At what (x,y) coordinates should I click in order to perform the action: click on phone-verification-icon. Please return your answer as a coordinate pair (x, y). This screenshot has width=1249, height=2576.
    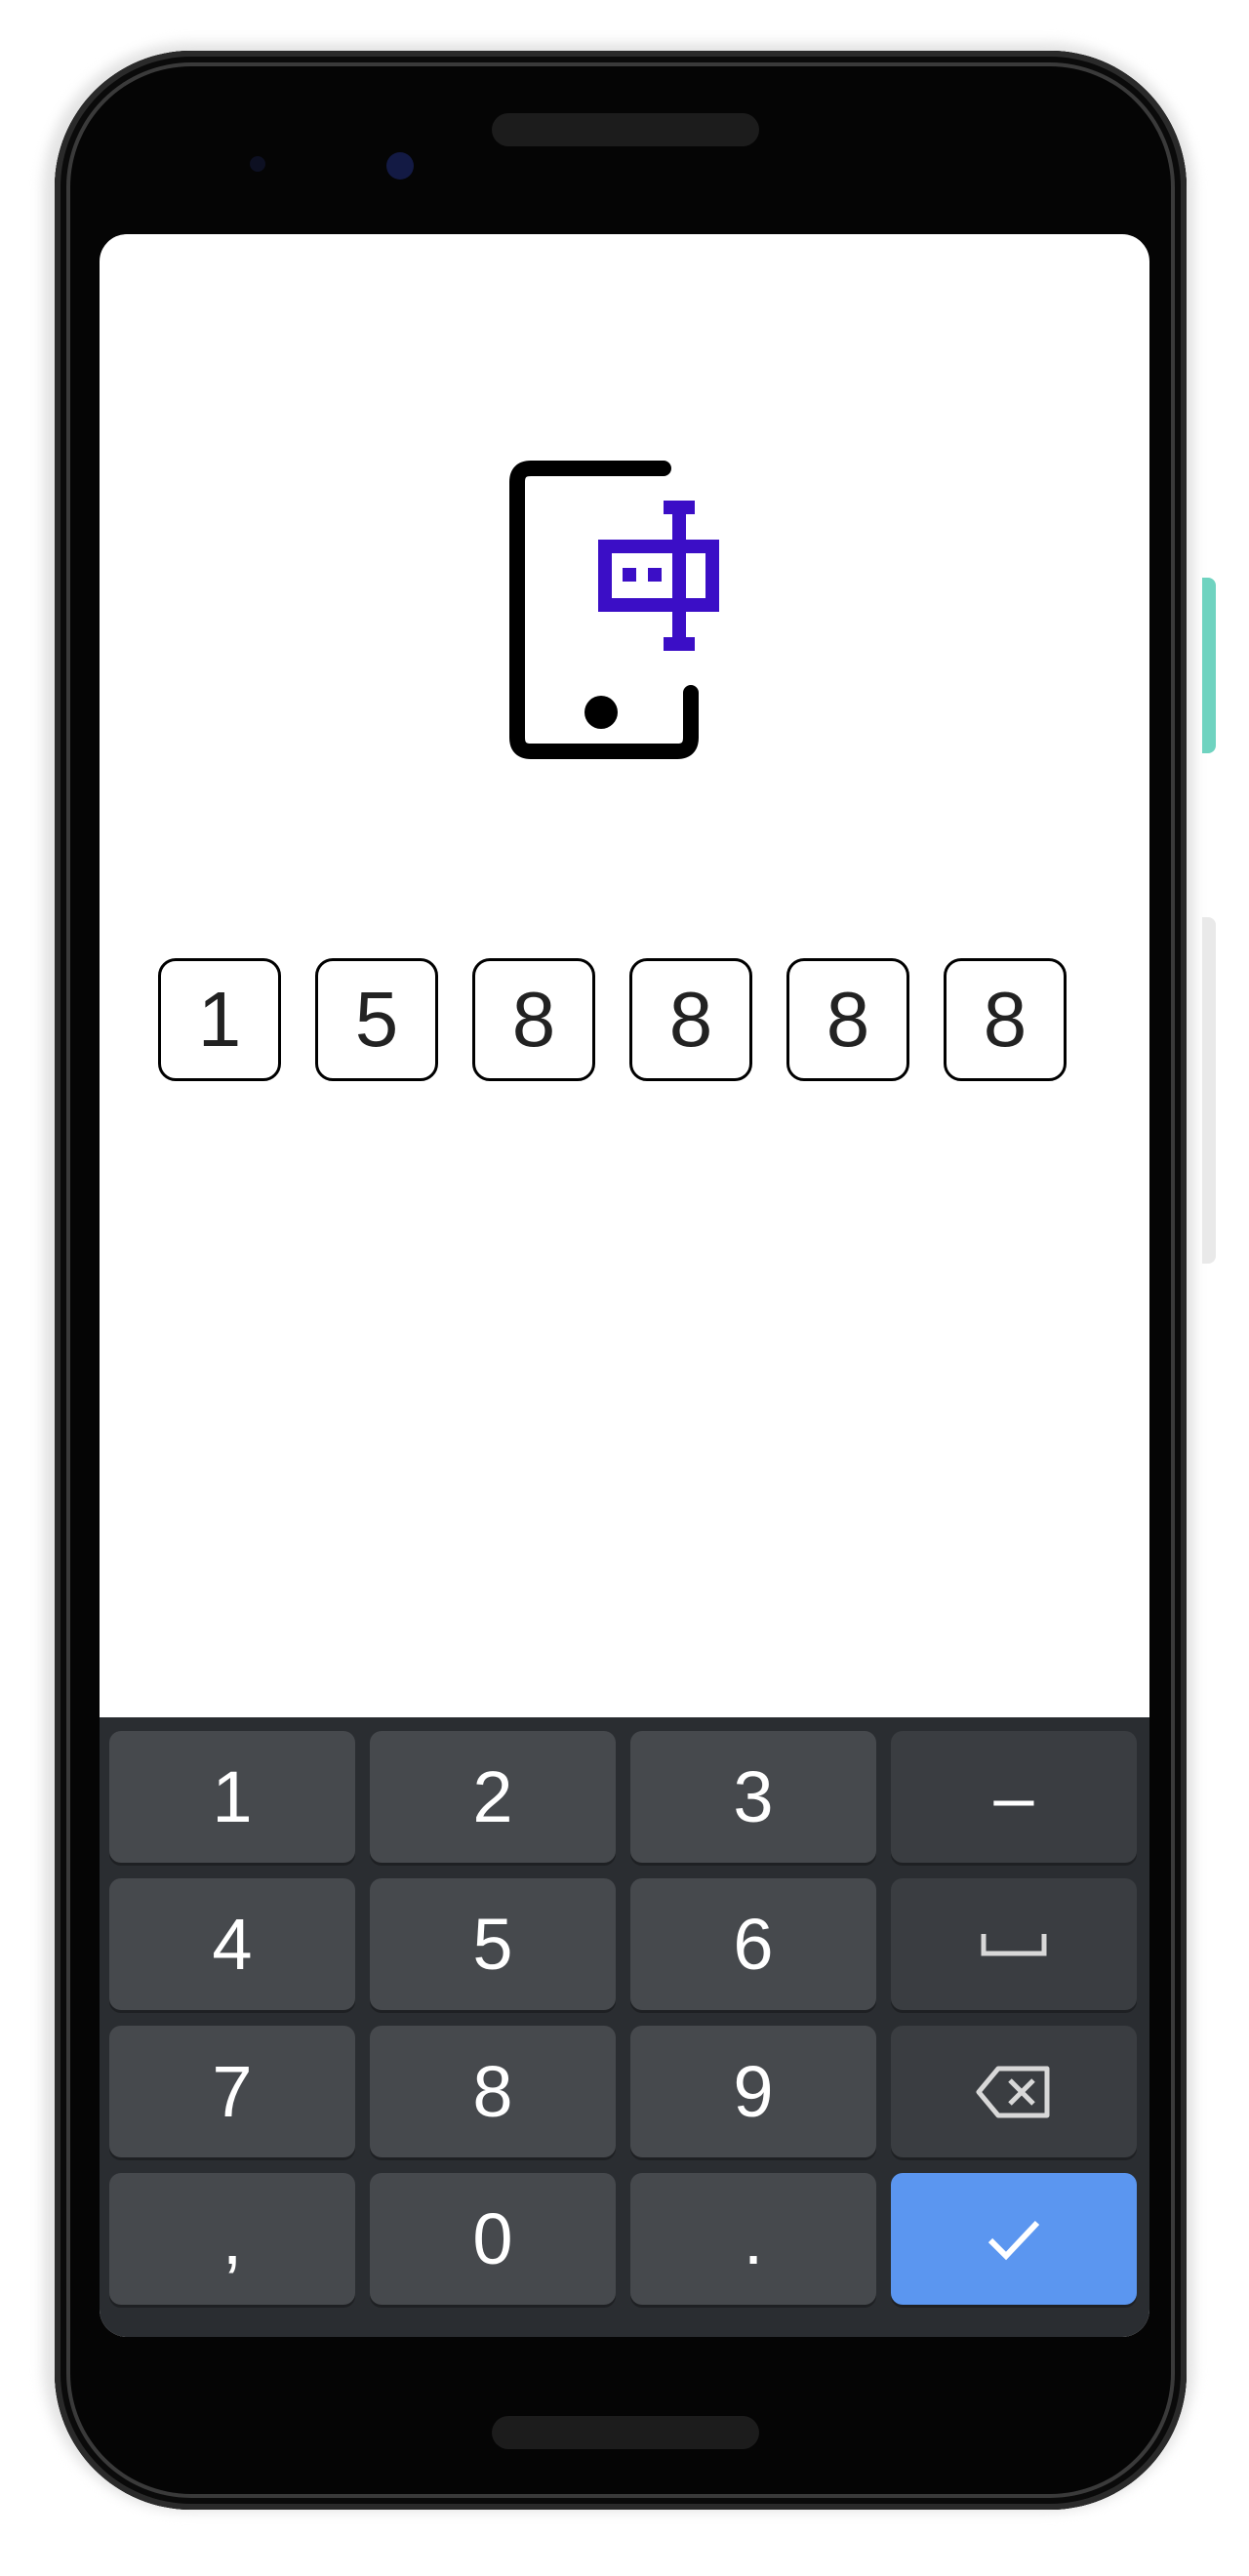
    Looking at the image, I should click on (614, 610).